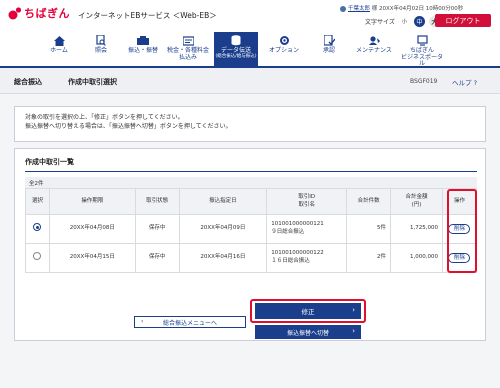 The image size is (500, 388). I want to click on col-date: 振込指定日, so click(223, 201).